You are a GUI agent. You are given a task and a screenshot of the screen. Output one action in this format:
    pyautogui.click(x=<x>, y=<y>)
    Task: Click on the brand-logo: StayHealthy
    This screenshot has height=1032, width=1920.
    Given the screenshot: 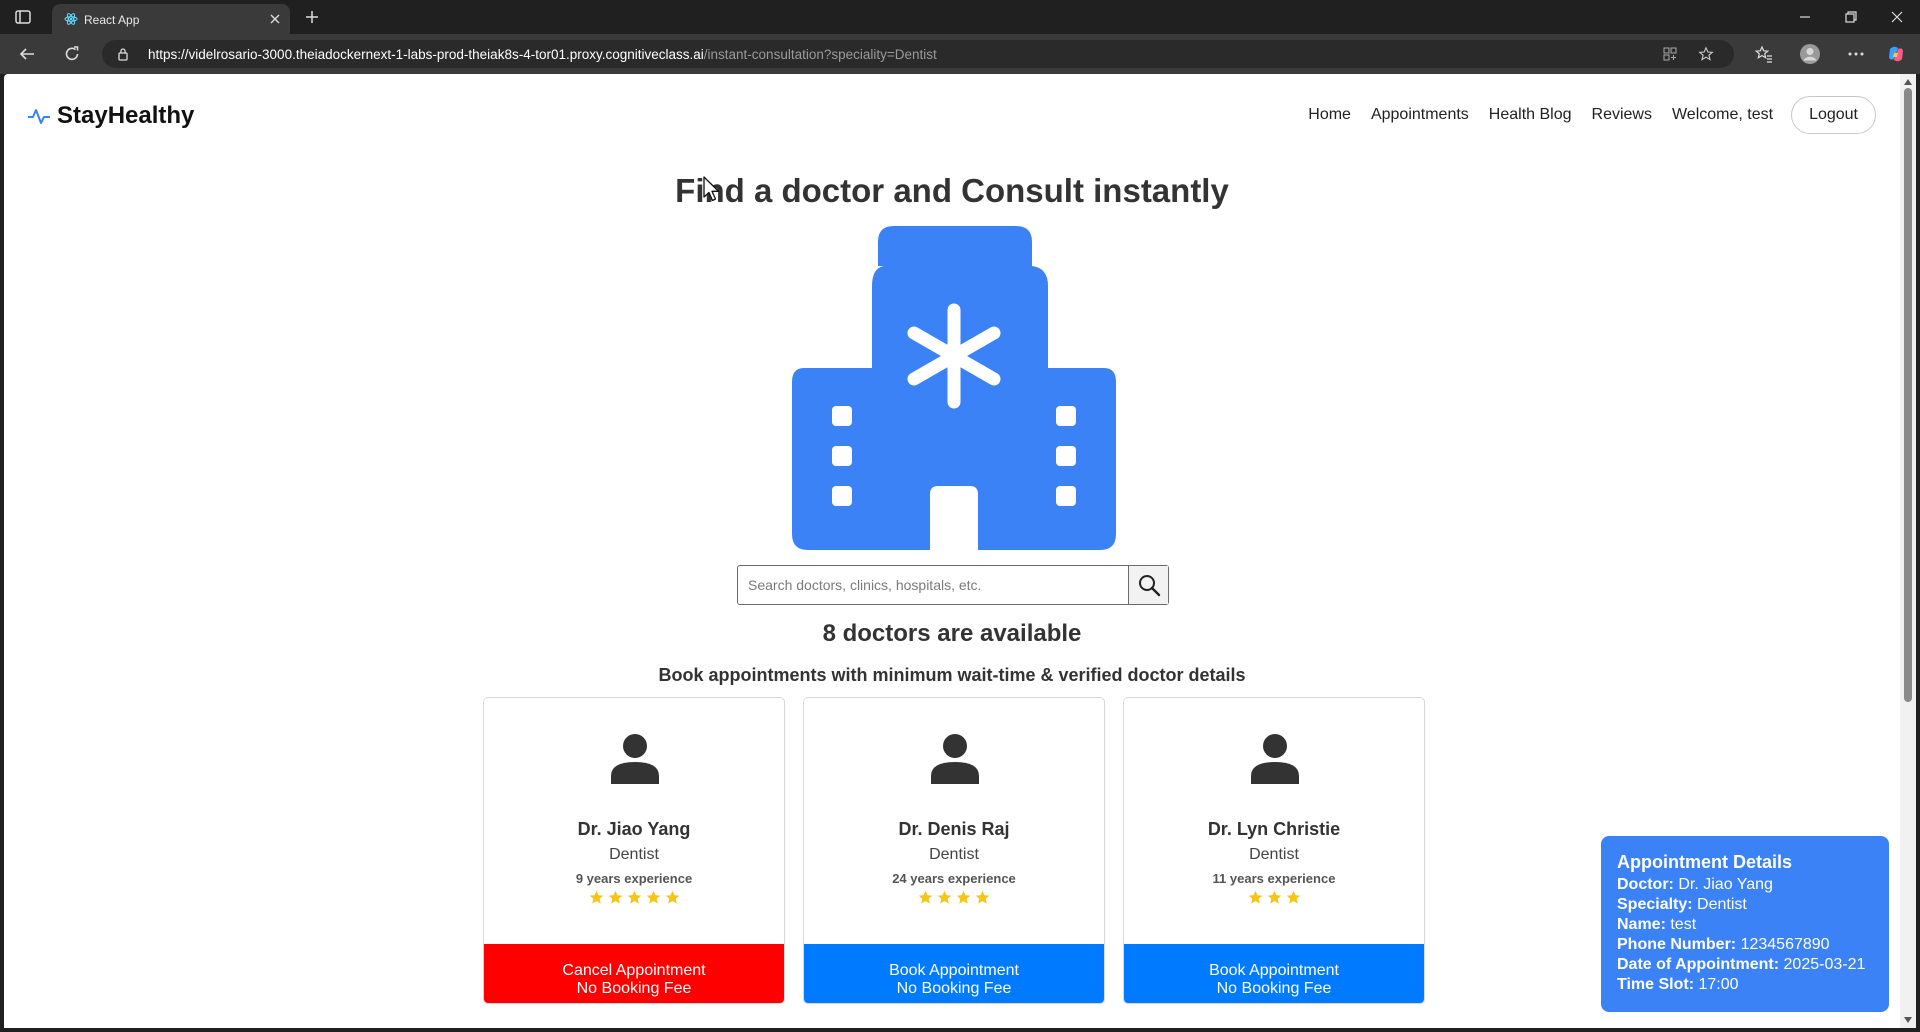 What is the action you would take?
    pyautogui.click(x=111, y=115)
    